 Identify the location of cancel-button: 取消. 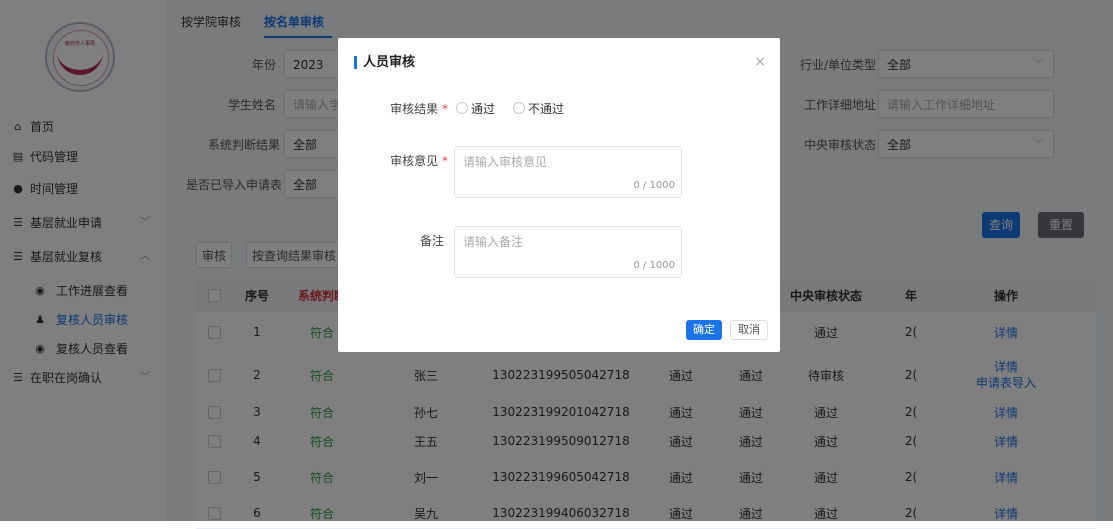
(749, 330).